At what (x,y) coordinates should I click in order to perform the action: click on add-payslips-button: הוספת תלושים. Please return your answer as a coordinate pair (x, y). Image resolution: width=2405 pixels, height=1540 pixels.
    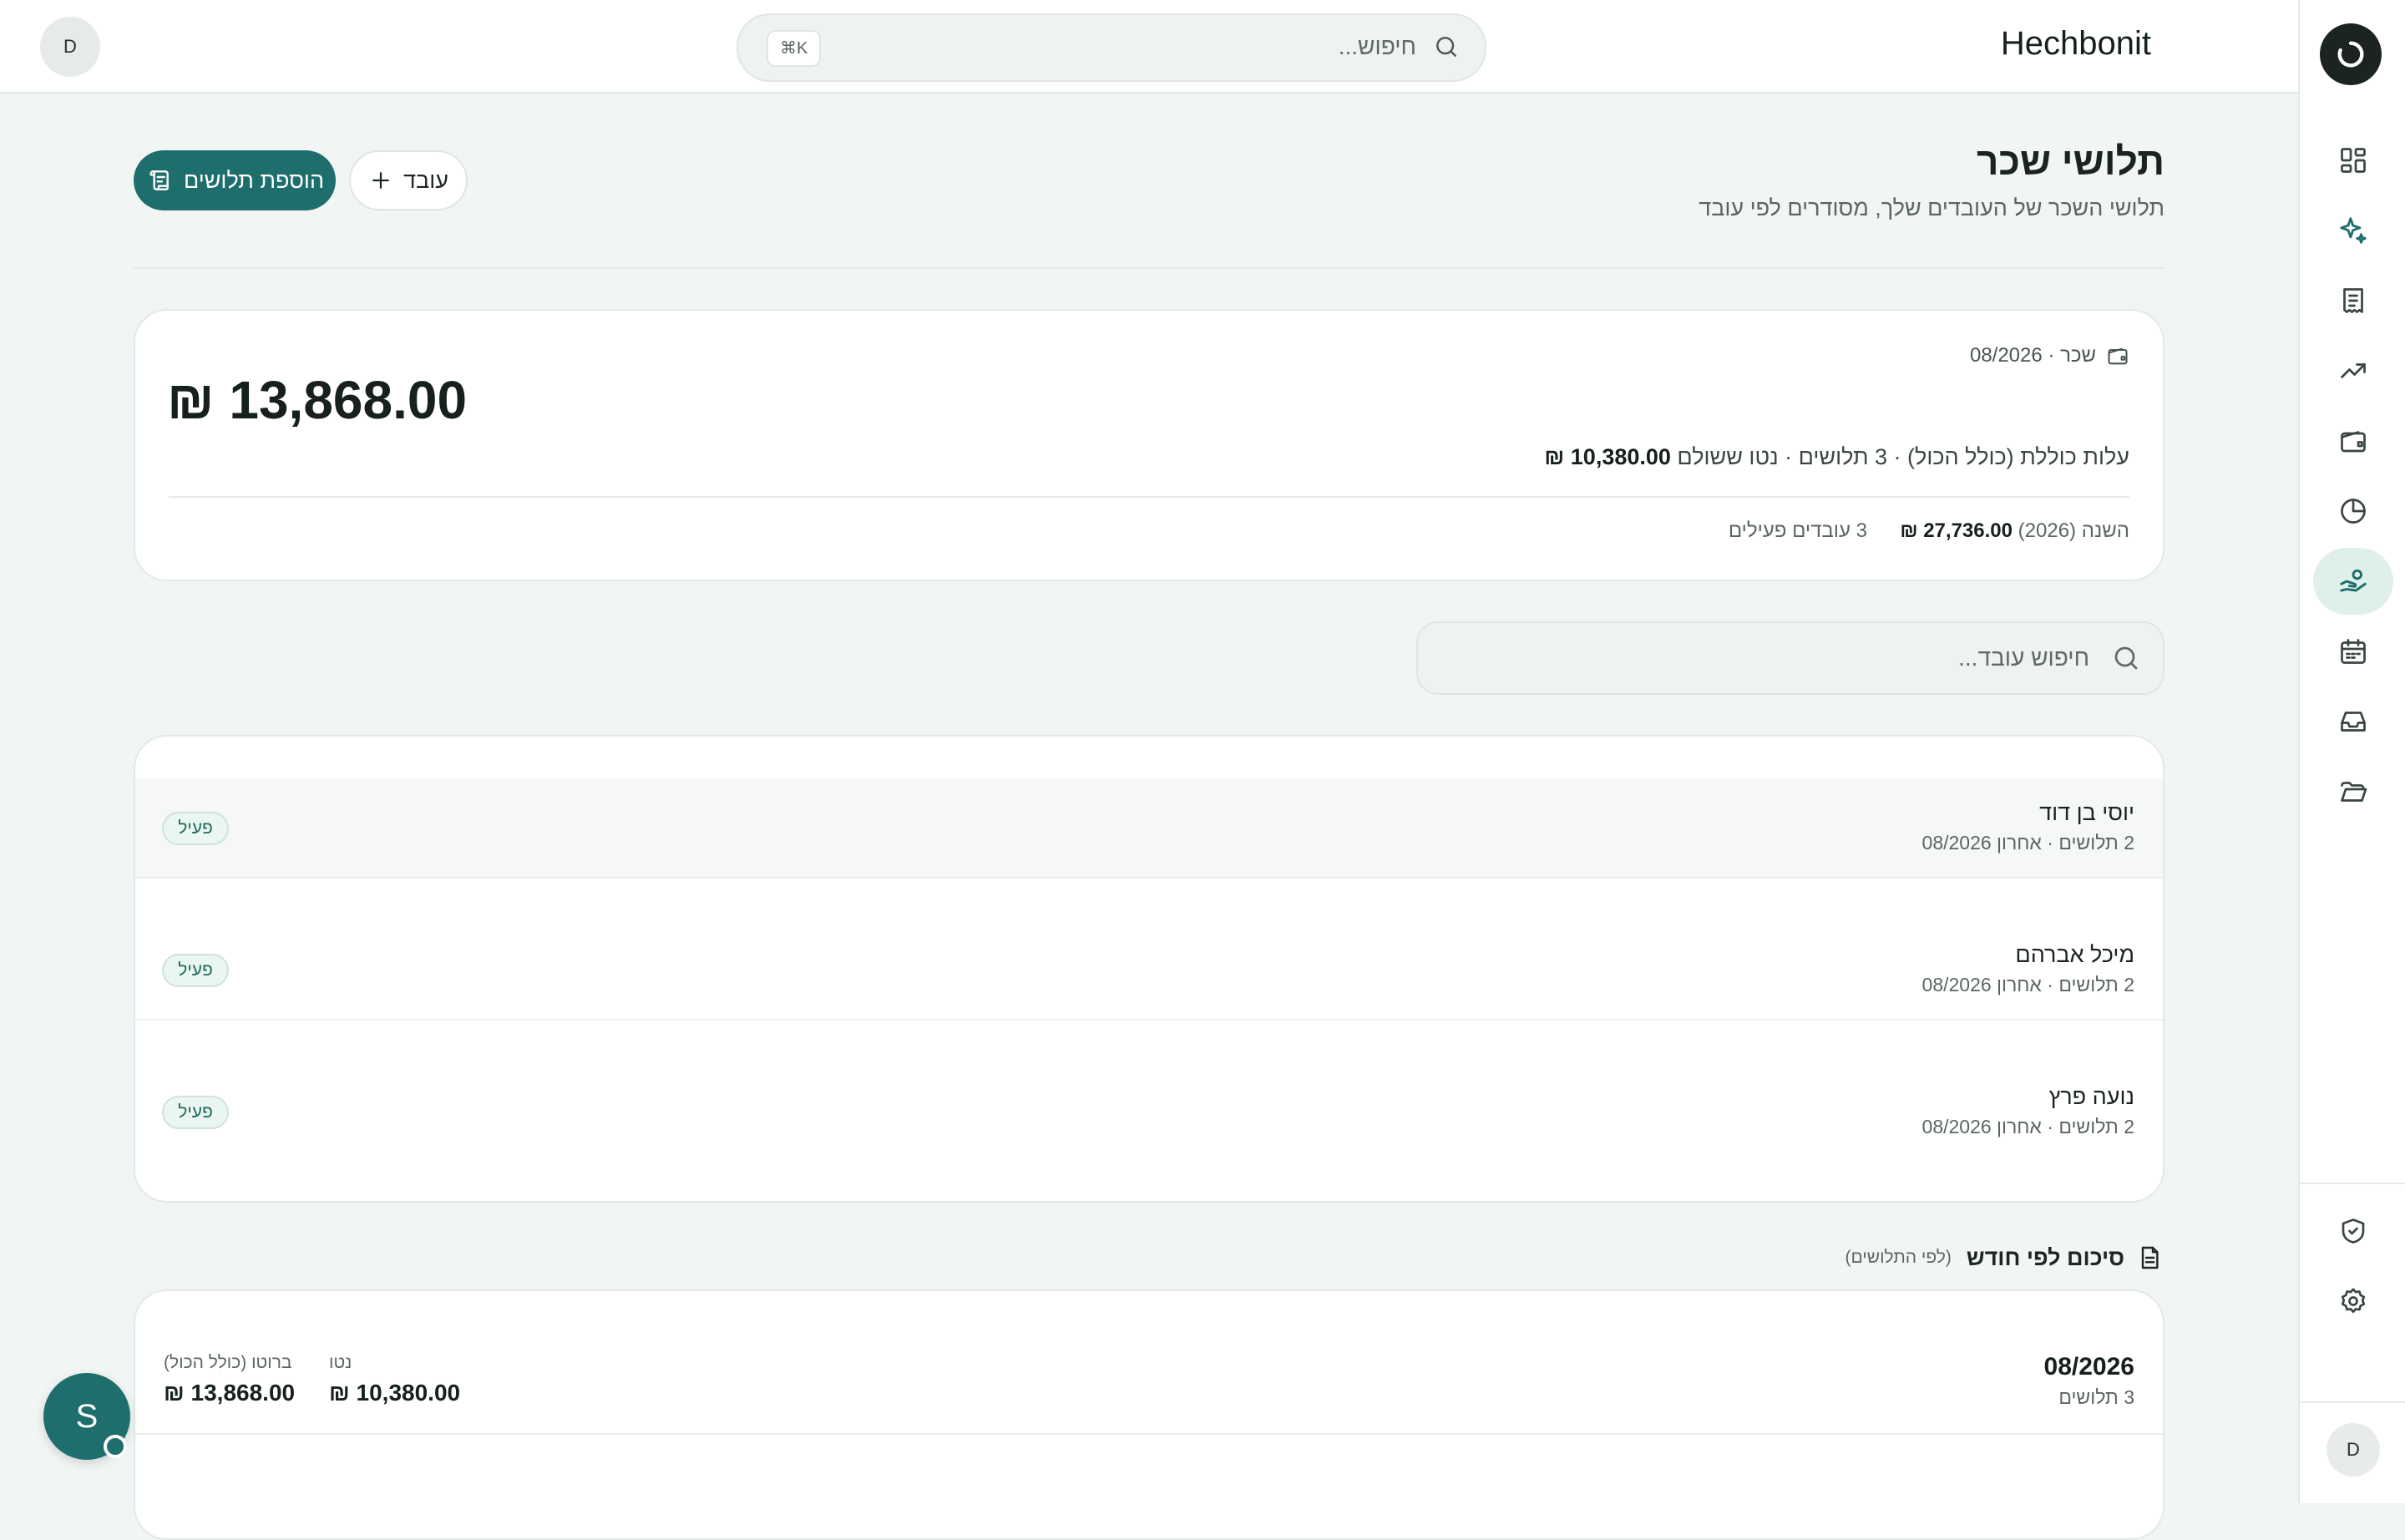
    Looking at the image, I should click on (235, 180).